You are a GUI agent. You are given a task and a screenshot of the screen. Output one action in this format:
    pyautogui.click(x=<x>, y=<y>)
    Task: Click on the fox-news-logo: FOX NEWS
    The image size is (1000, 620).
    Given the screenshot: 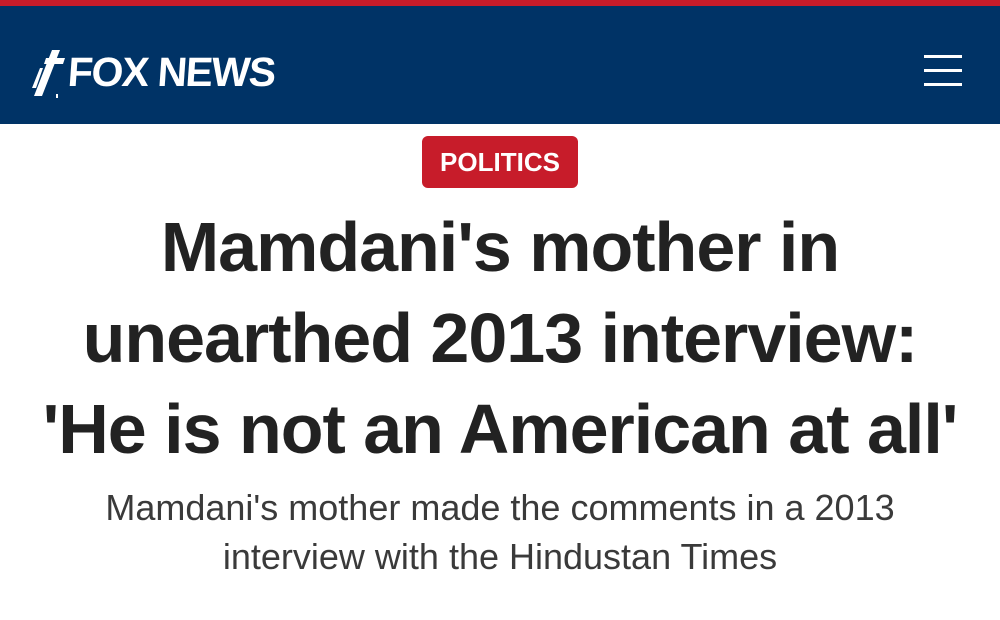 What is the action you would take?
    pyautogui.click(x=153, y=72)
    